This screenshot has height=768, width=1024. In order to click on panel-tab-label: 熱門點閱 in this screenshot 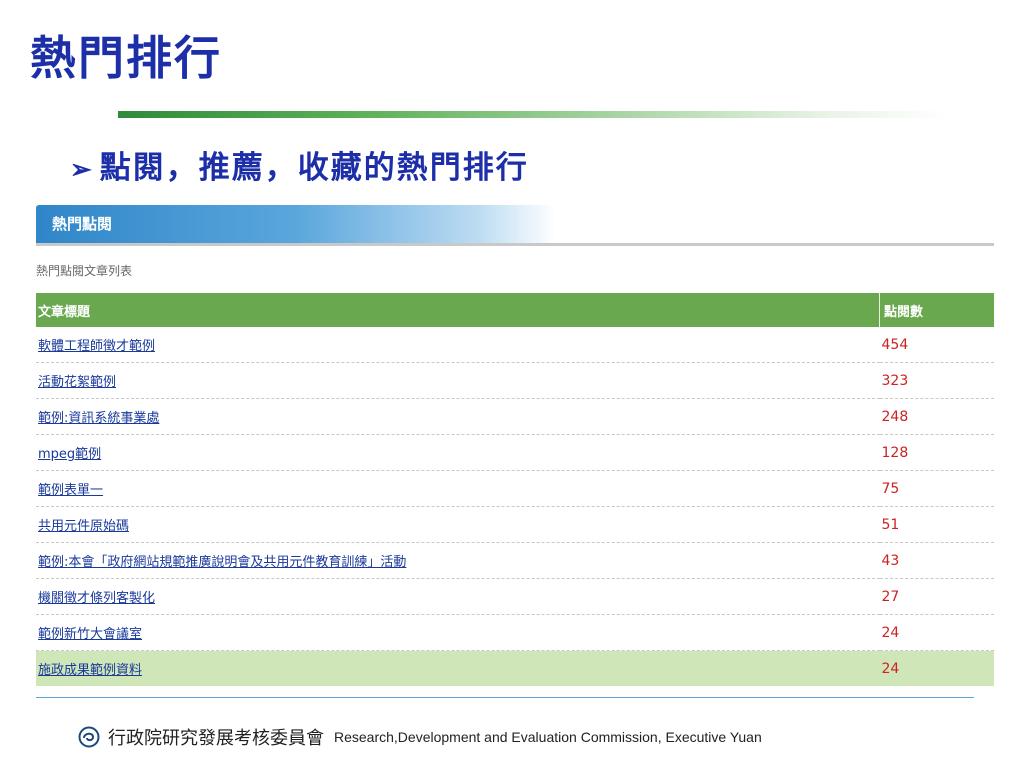, I will do `click(82, 224)`.